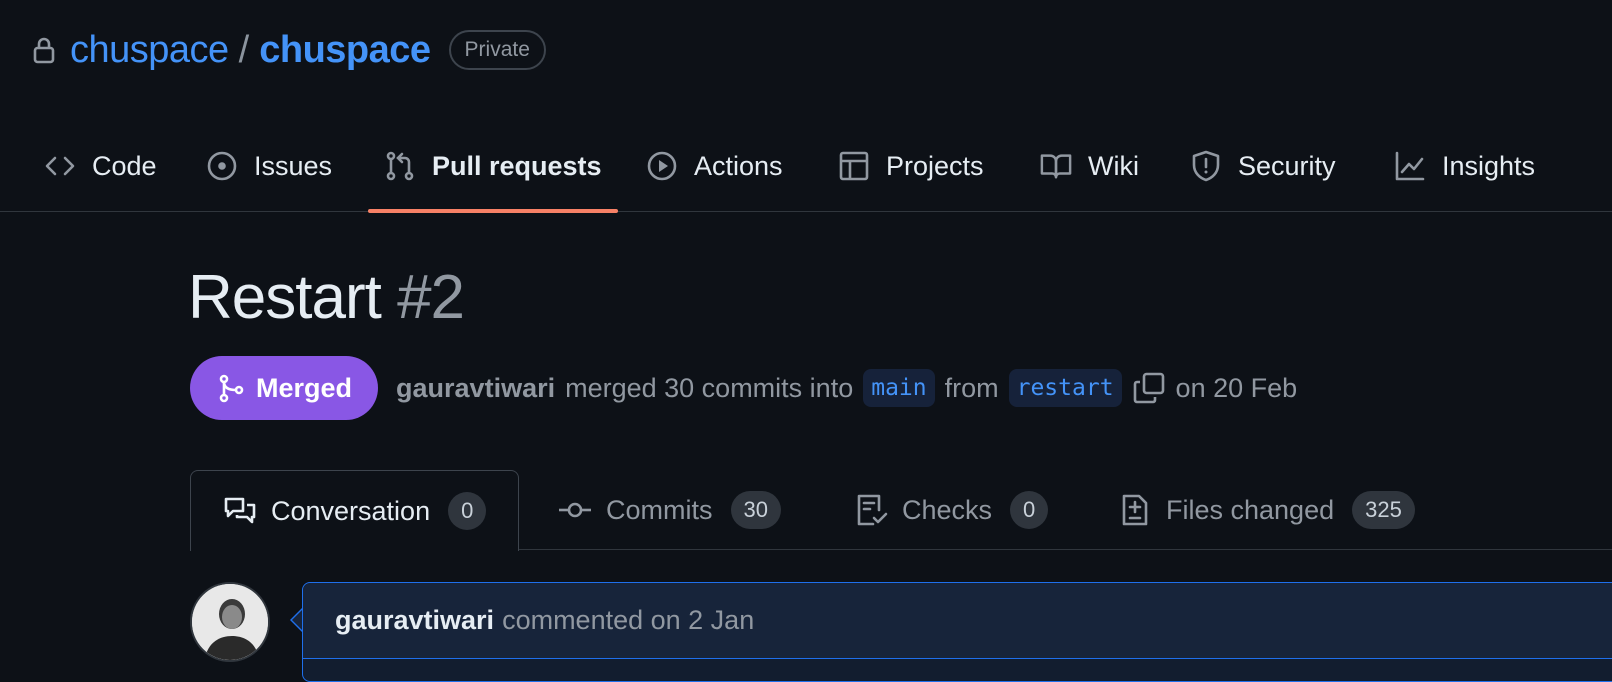 This screenshot has width=1612, height=682. I want to click on comment-box: gauravtiwari commented on 2 Jan, so click(957, 632).